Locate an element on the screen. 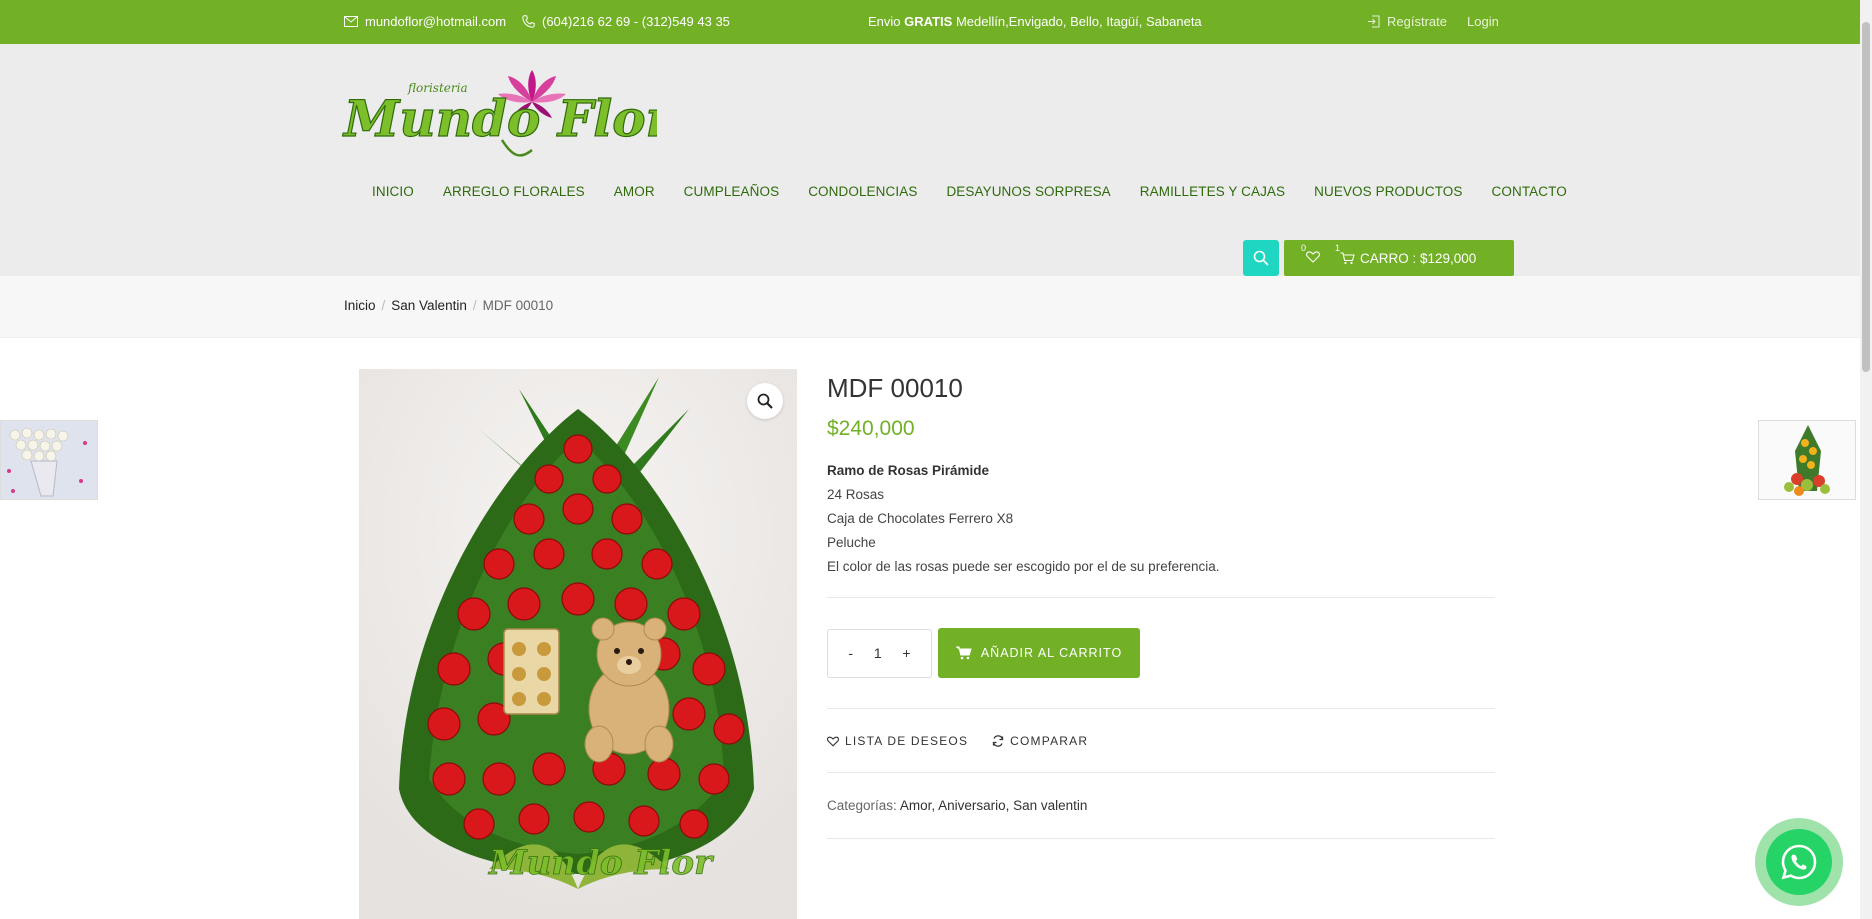  product-image: Mundo Flor is located at coordinates (578, 644).